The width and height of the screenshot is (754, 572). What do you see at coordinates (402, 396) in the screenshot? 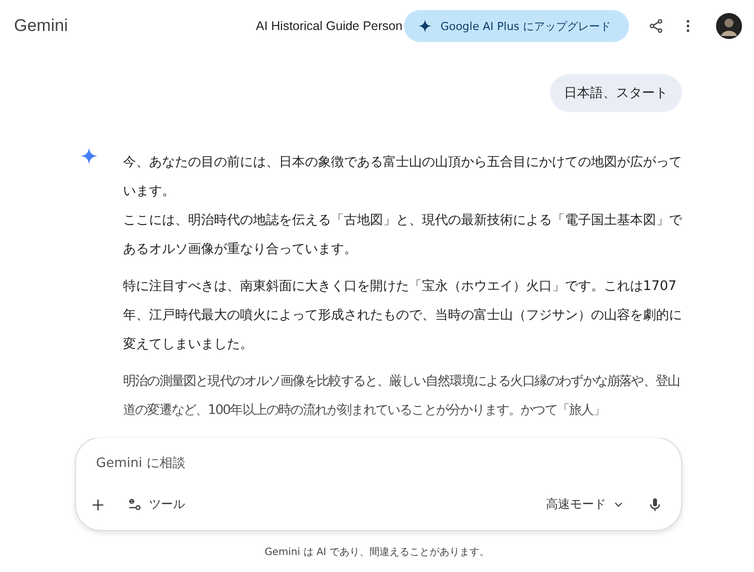
I see `response-paragraph: 明治の測量図と現代のオルソ画像を比較すると、厳しい自然環境による火口縁のわずかな崩落や、登山道の変遷など、100年以上の時の流れが刻まれていることが分かります。かつて「旅人」` at bounding box center [402, 396].